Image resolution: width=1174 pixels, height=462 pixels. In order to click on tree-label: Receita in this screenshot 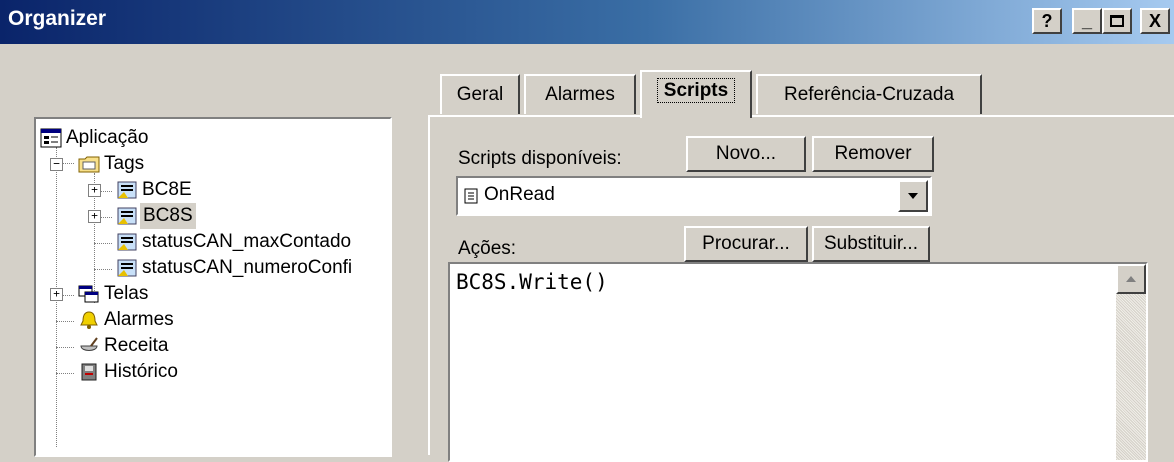, I will do `click(136, 345)`.